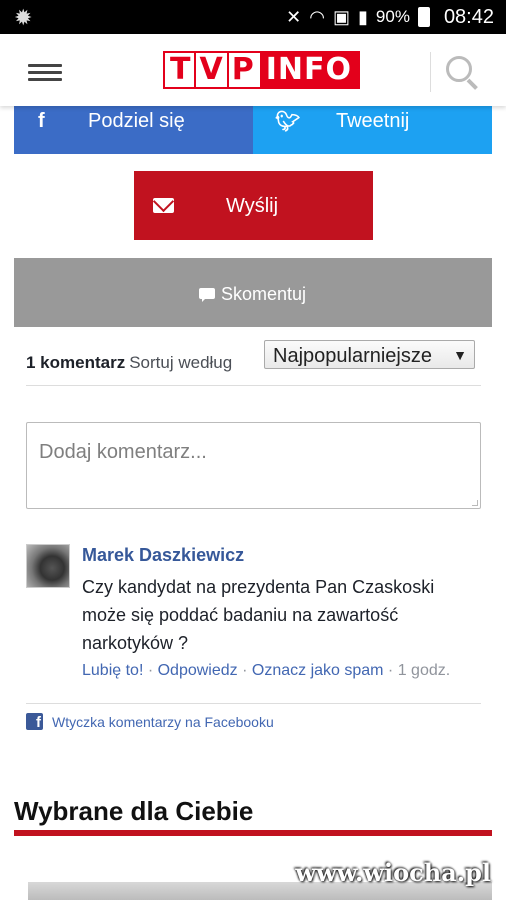 The image size is (506, 900). Describe the element at coordinates (34, 722) in the screenshot. I see `facebook-logo-icon: f` at that location.